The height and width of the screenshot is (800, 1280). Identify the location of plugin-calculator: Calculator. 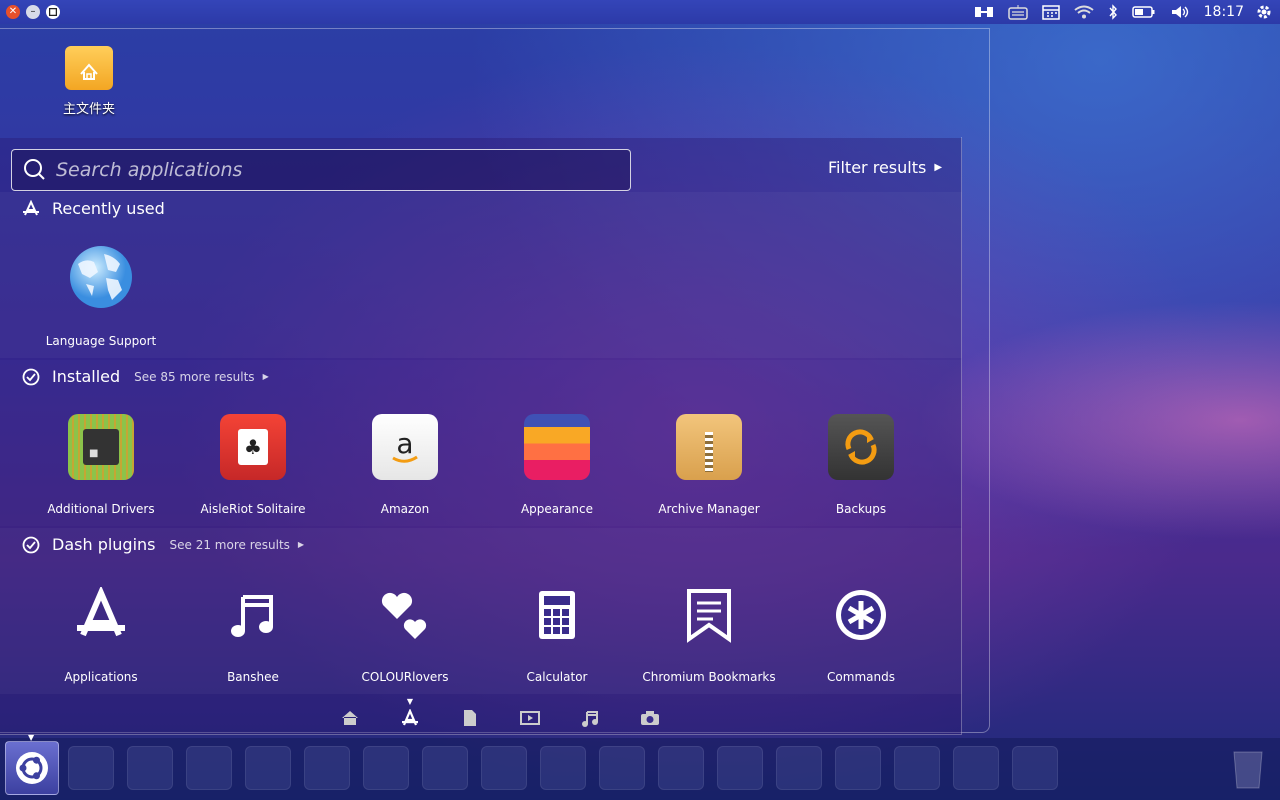
(557, 633).